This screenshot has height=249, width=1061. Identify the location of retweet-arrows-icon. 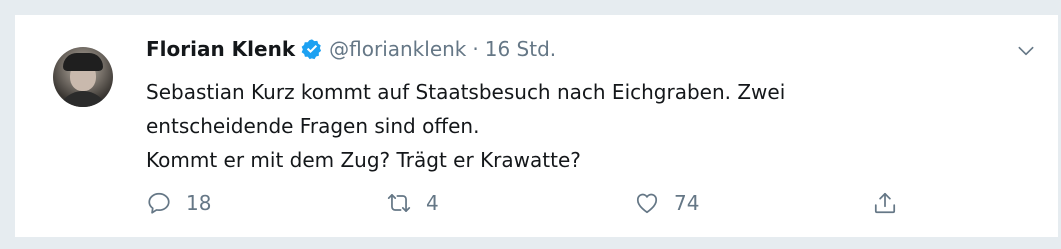
(399, 203).